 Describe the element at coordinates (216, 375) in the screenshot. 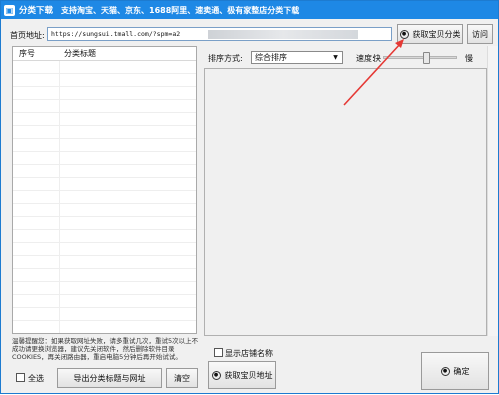

I see `fetch-links-icon: ●` at that location.